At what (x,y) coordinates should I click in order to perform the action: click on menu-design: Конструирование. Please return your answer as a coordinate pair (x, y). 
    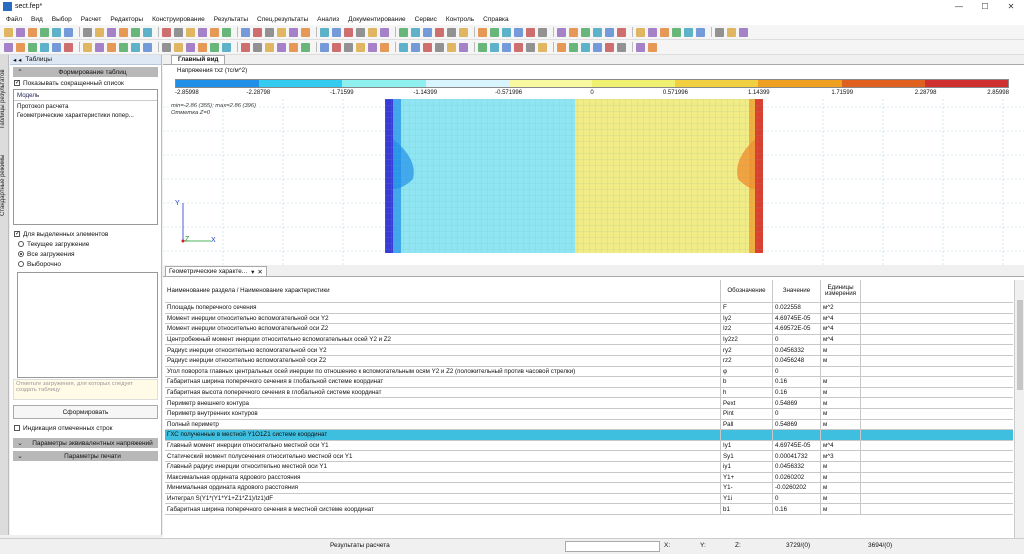
    Looking at the image, I should click on (178, 19).